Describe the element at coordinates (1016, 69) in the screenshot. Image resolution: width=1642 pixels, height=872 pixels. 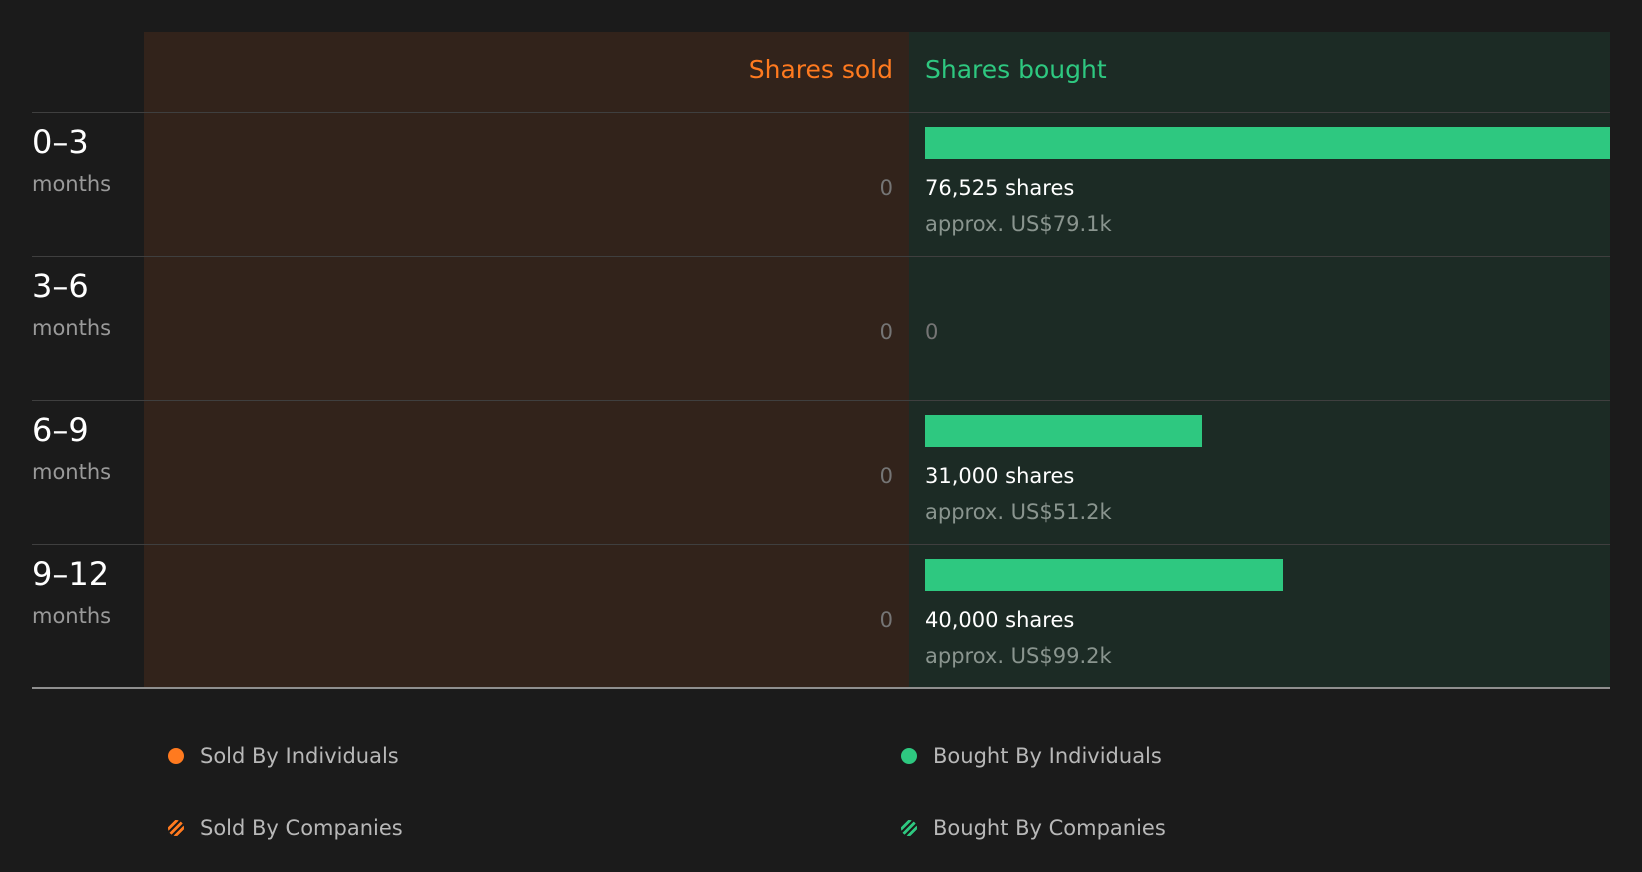
I see `shares-bought-header: Shares bought` at that location.